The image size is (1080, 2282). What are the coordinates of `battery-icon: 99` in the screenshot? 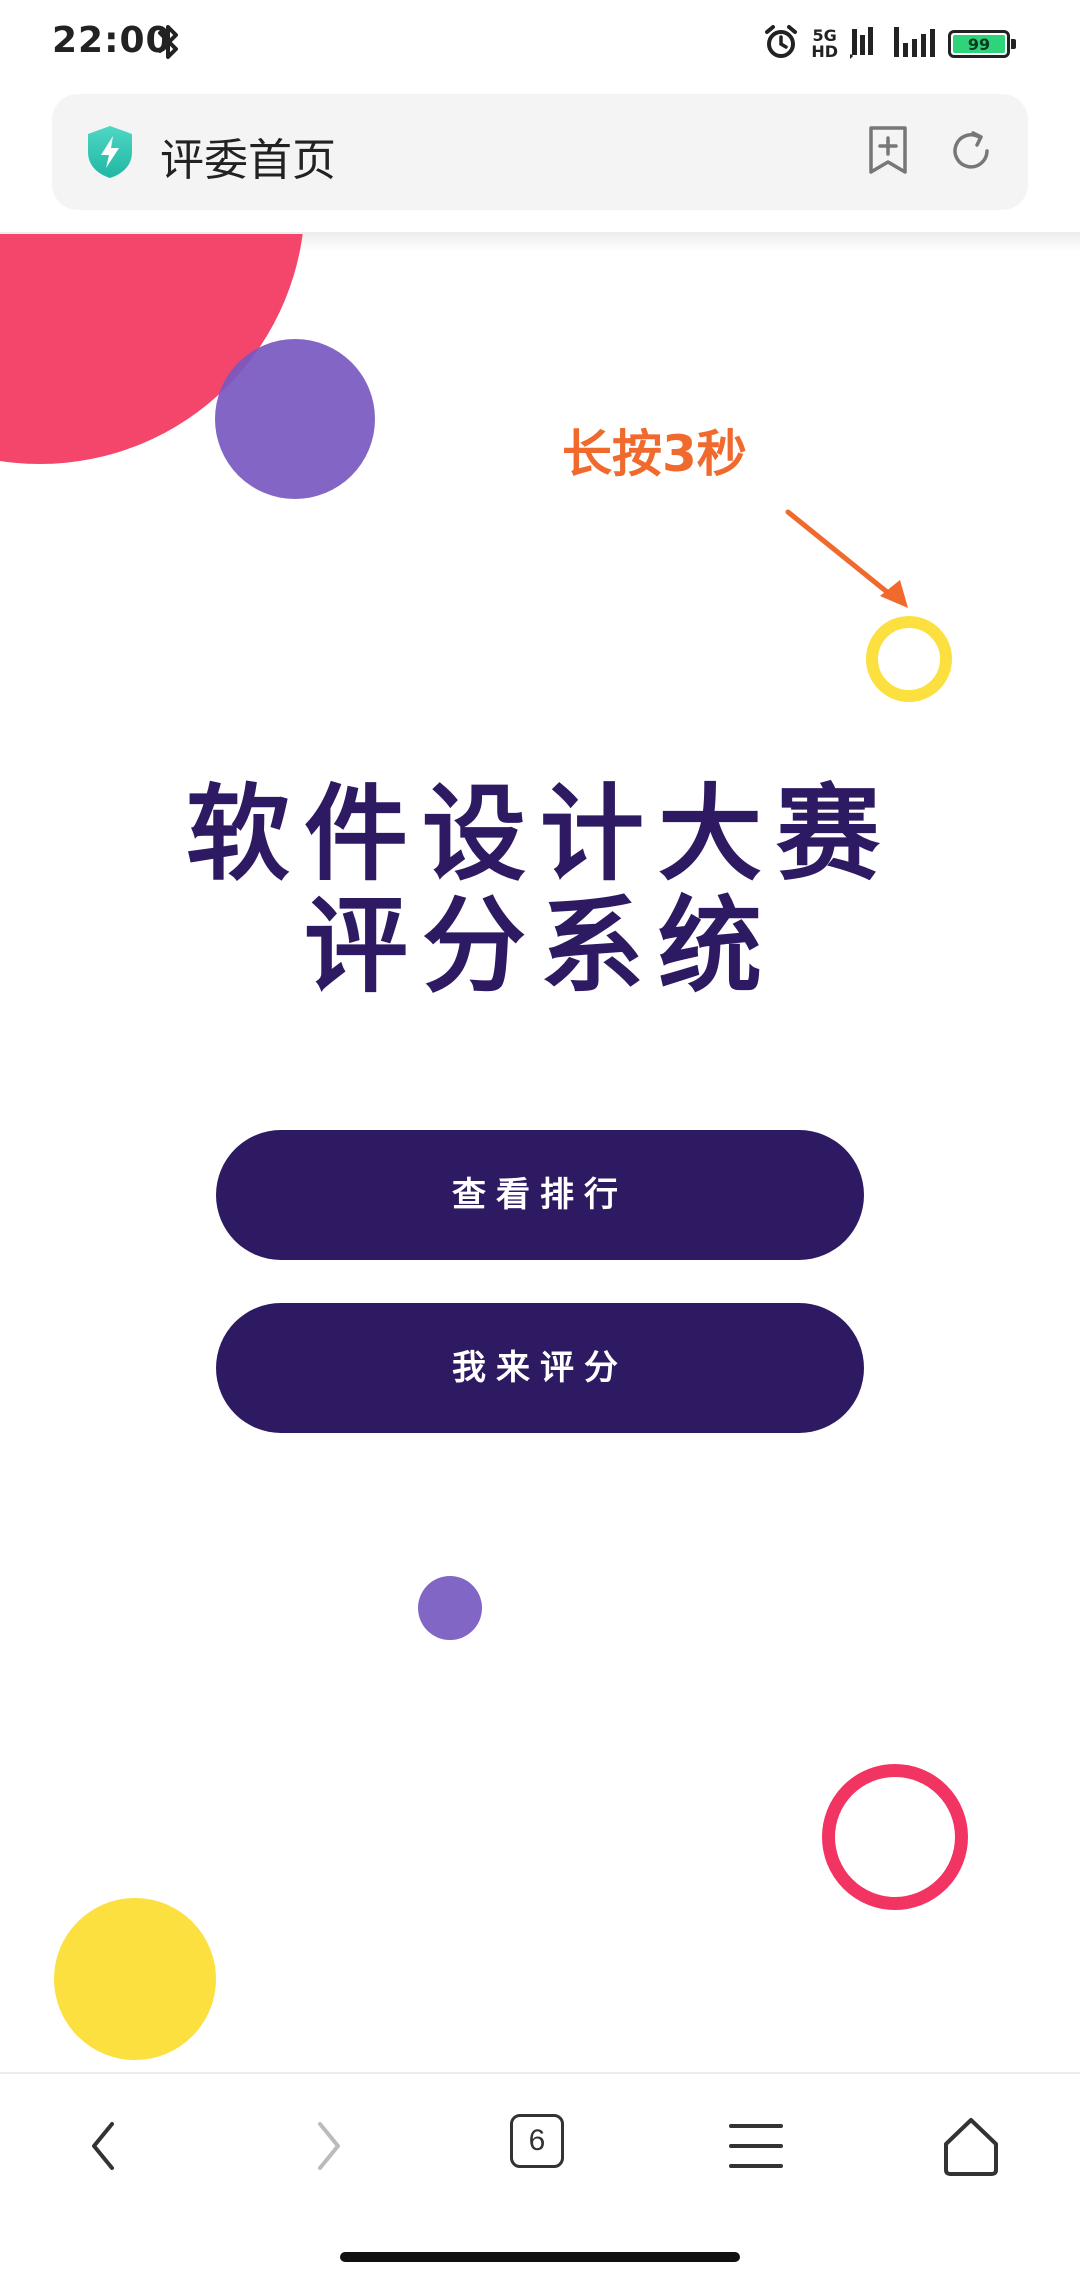 It's located at (982, 44).